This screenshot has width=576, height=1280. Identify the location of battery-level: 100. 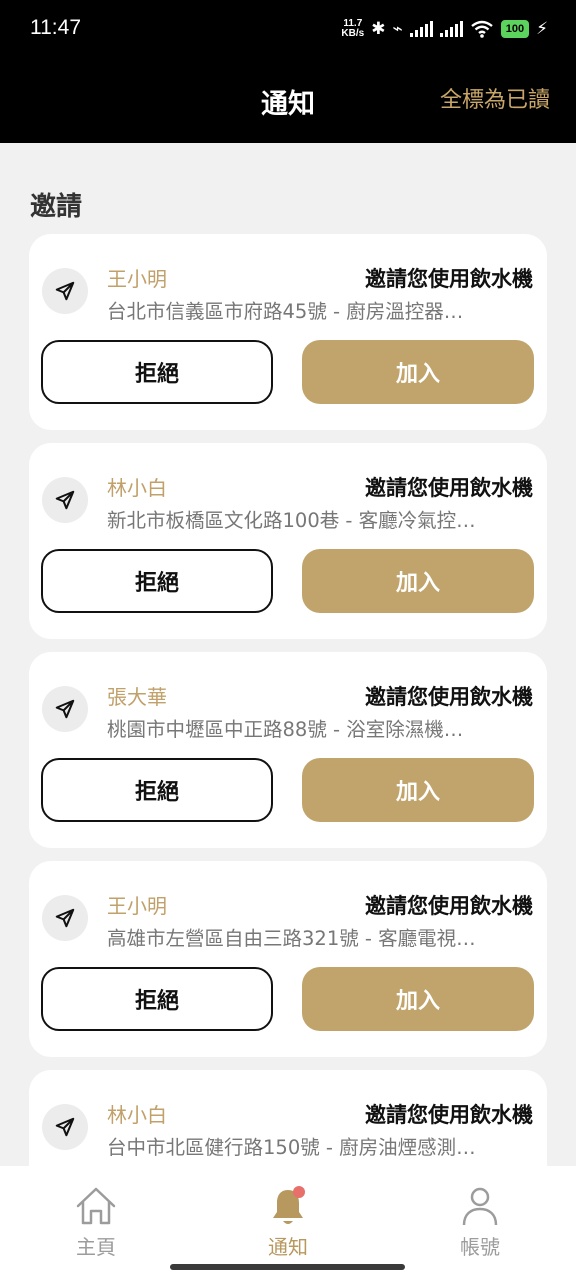
(515, 29).